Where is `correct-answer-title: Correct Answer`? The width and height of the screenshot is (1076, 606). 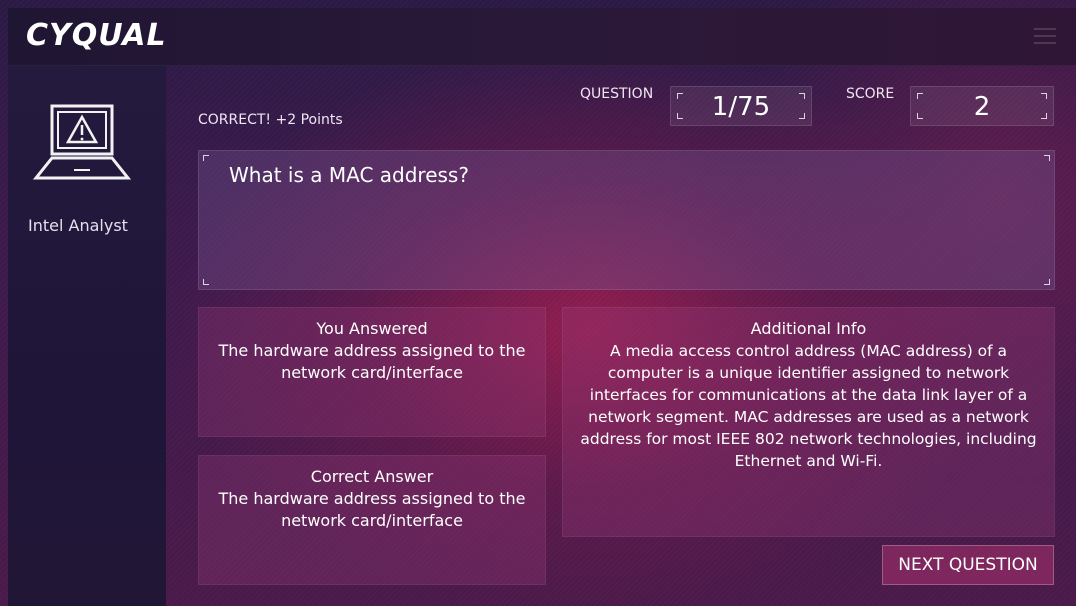 correct-answer-title: Correct Answer is located at coordinates (372, 476).